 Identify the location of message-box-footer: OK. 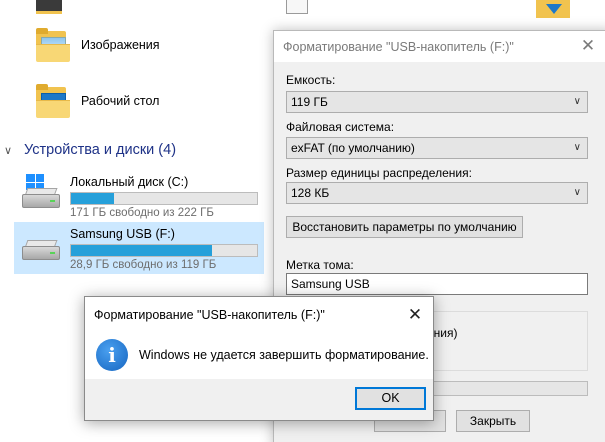
(259, 399).